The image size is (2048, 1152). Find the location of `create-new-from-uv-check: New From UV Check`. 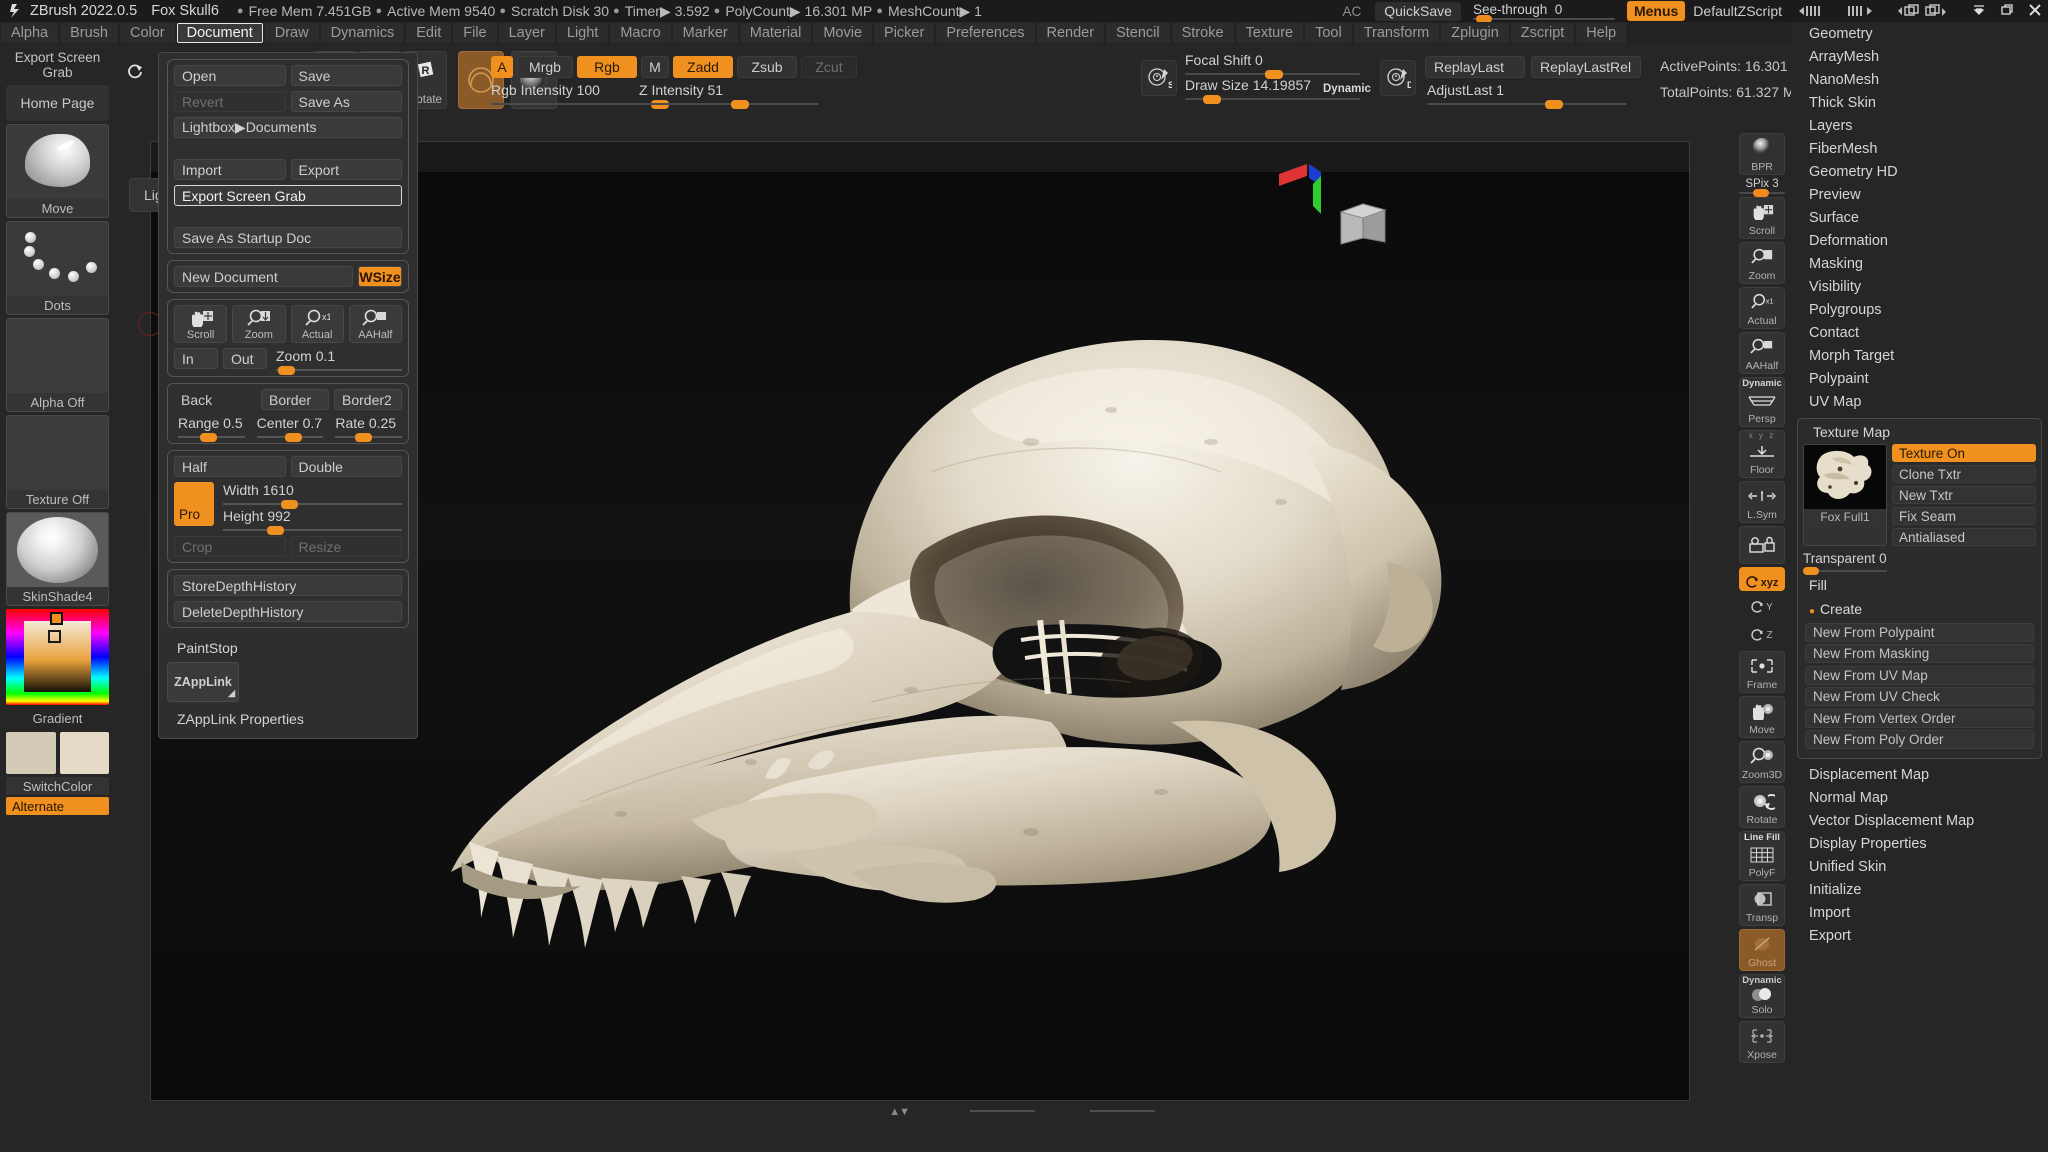

create-new-from-uv-check: New From UV Check is located at coordinates (1919, 696).